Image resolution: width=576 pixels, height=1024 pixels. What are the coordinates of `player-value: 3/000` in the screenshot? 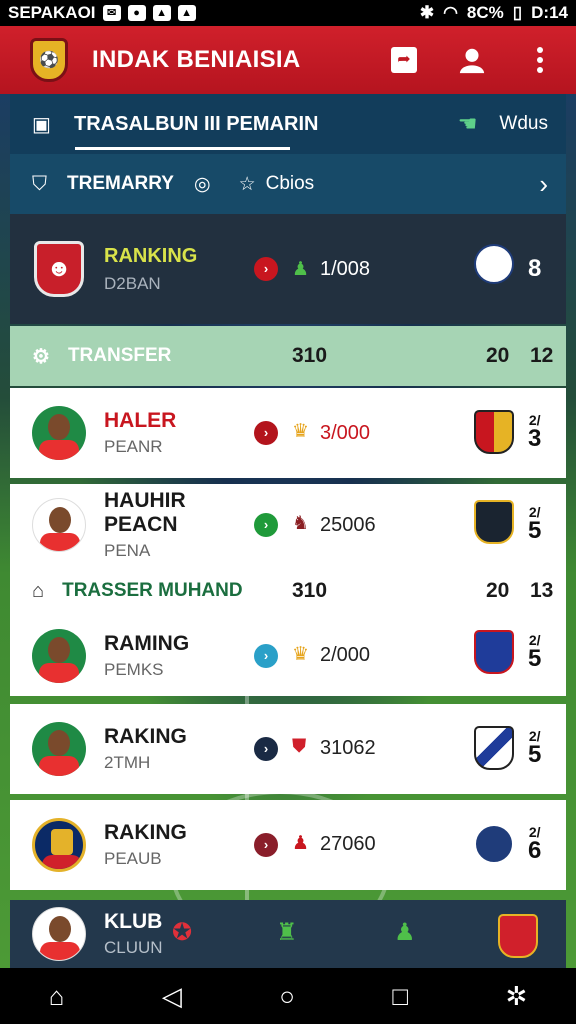 It's located at (345, 433).